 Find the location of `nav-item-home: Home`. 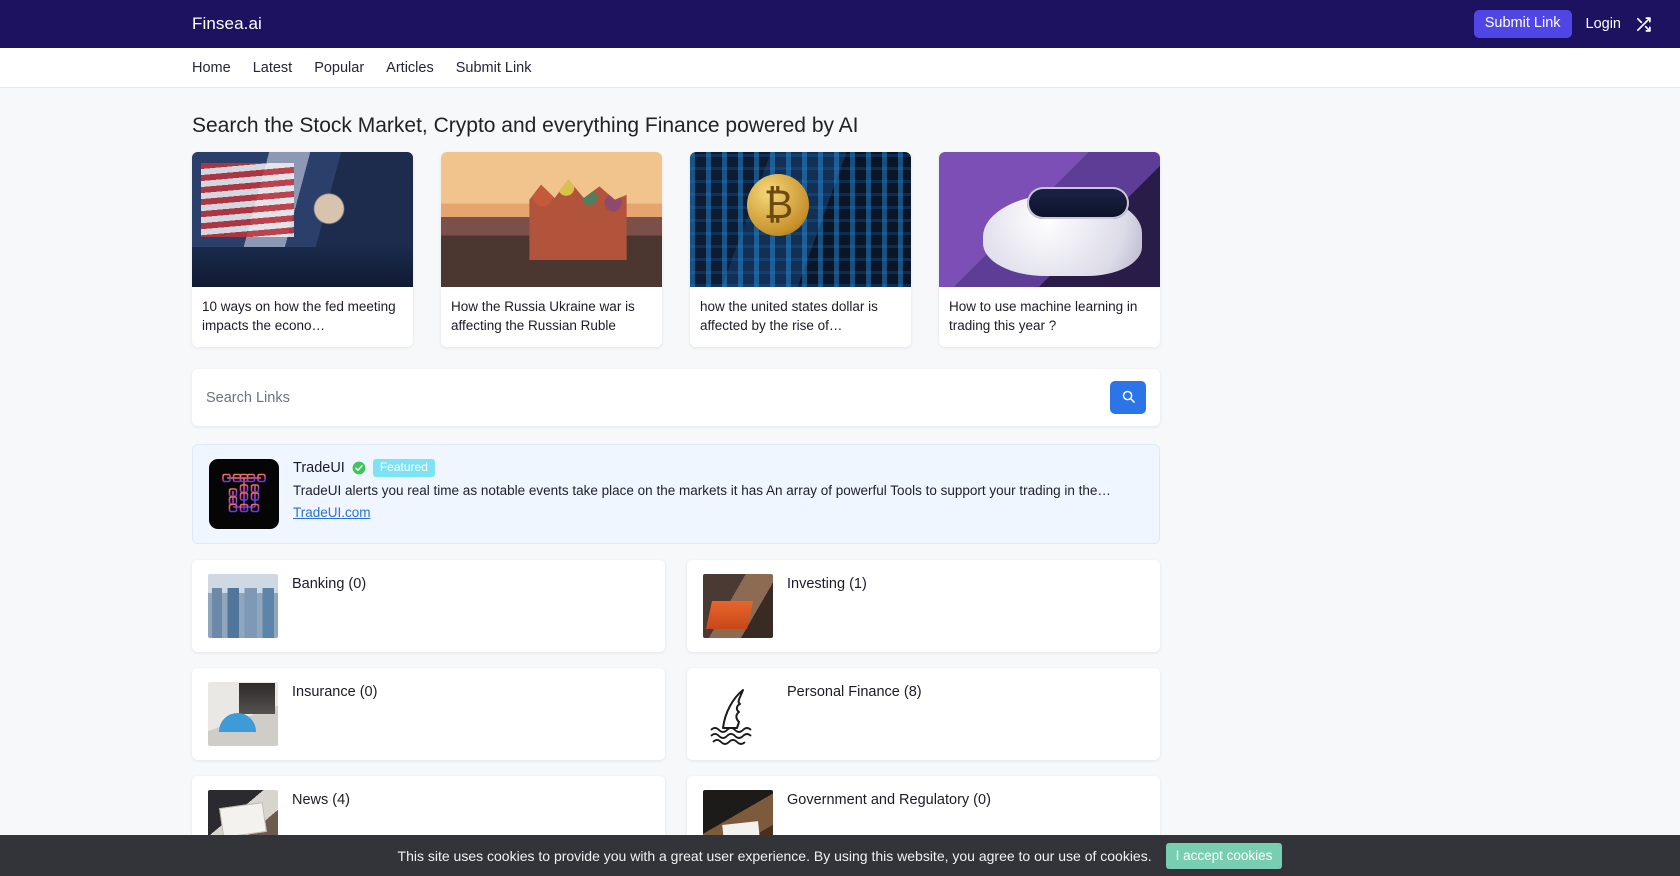

nav-item-home: Home is located at coordinates (211, 68).